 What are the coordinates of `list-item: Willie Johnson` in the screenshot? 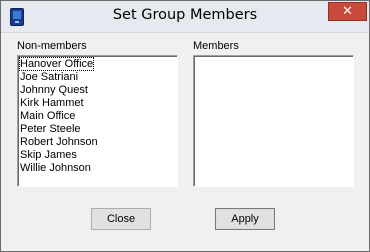 It's located at (97, 168).